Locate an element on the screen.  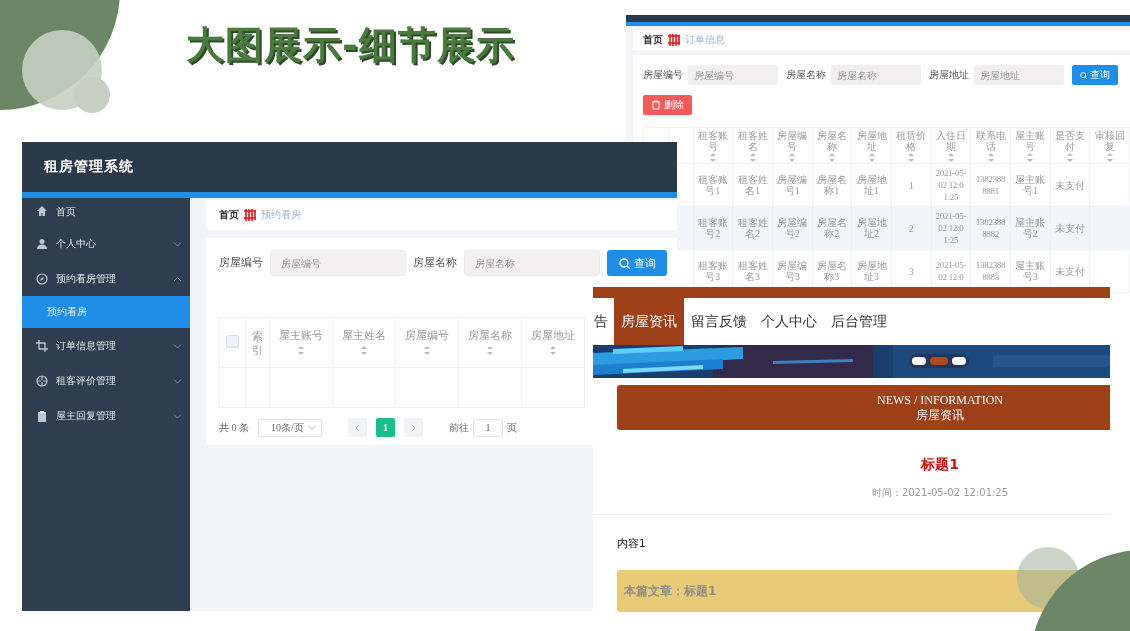
sidebar-subitem: 预约看房 is located at coordinates (106, 312).